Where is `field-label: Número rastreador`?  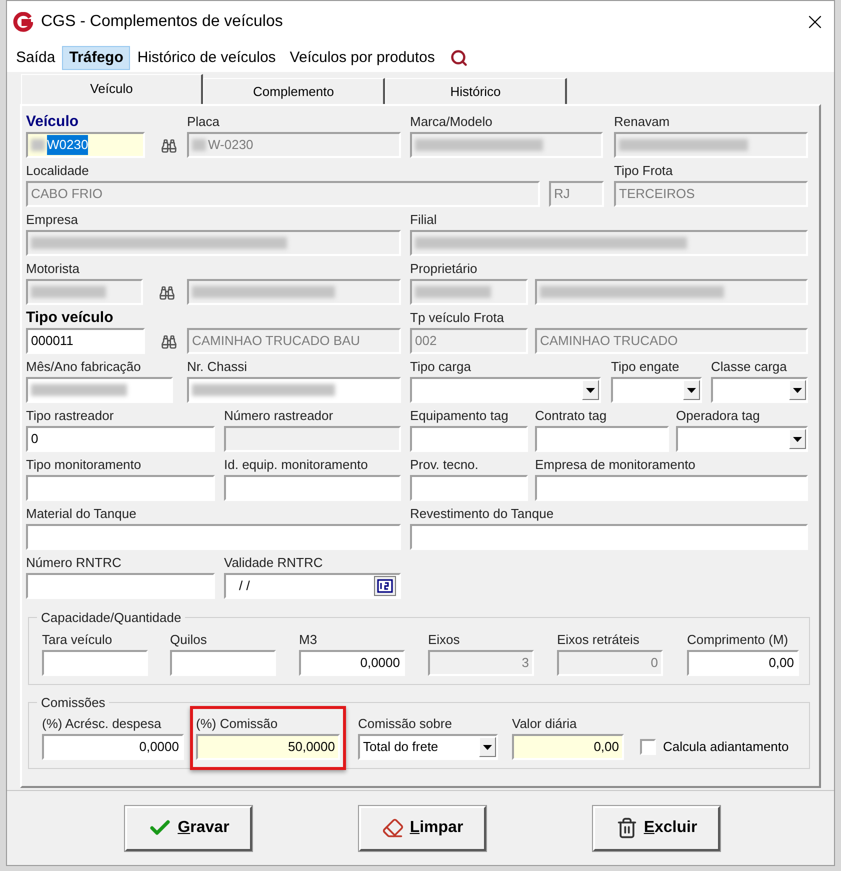 field-label: Número rastreador is located at coordinates (279, 416).